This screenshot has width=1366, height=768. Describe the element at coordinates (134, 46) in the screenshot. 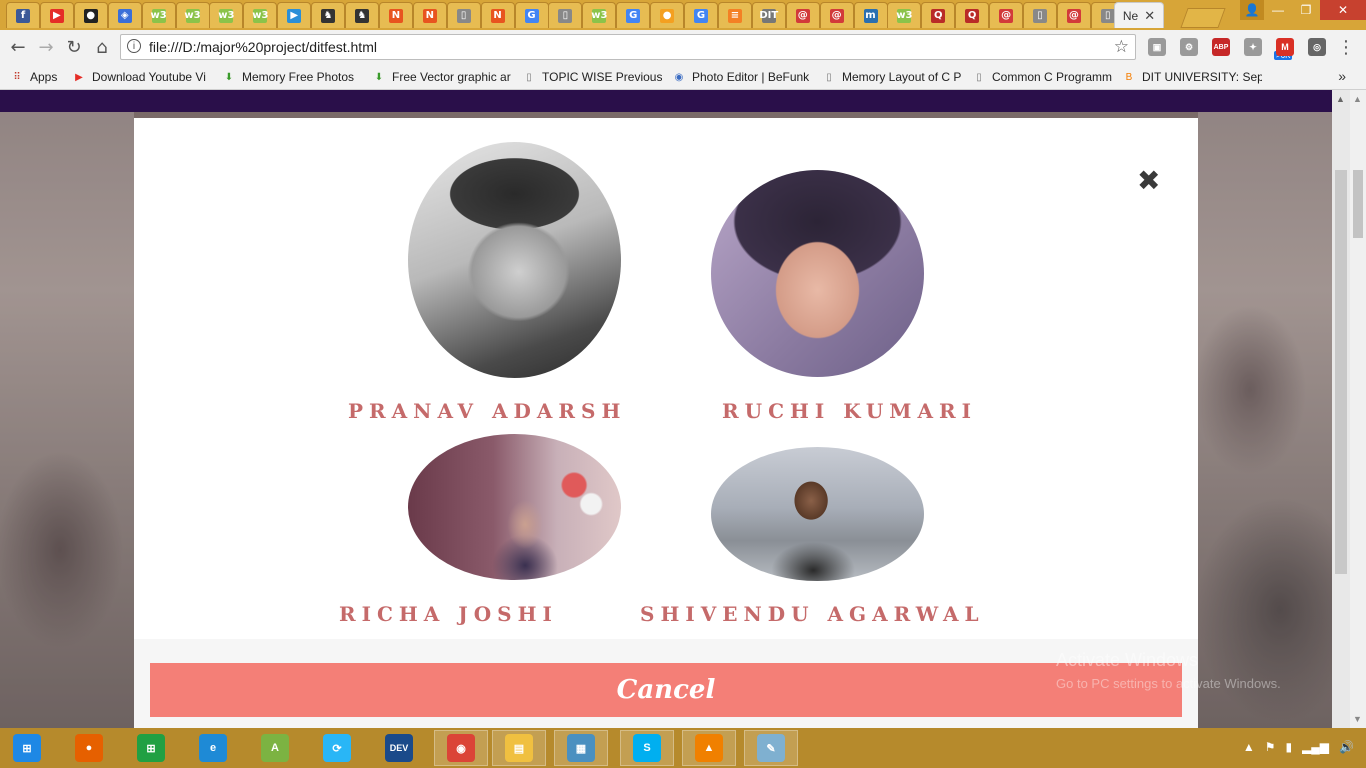

I see `site-info-icon: i` at that location.